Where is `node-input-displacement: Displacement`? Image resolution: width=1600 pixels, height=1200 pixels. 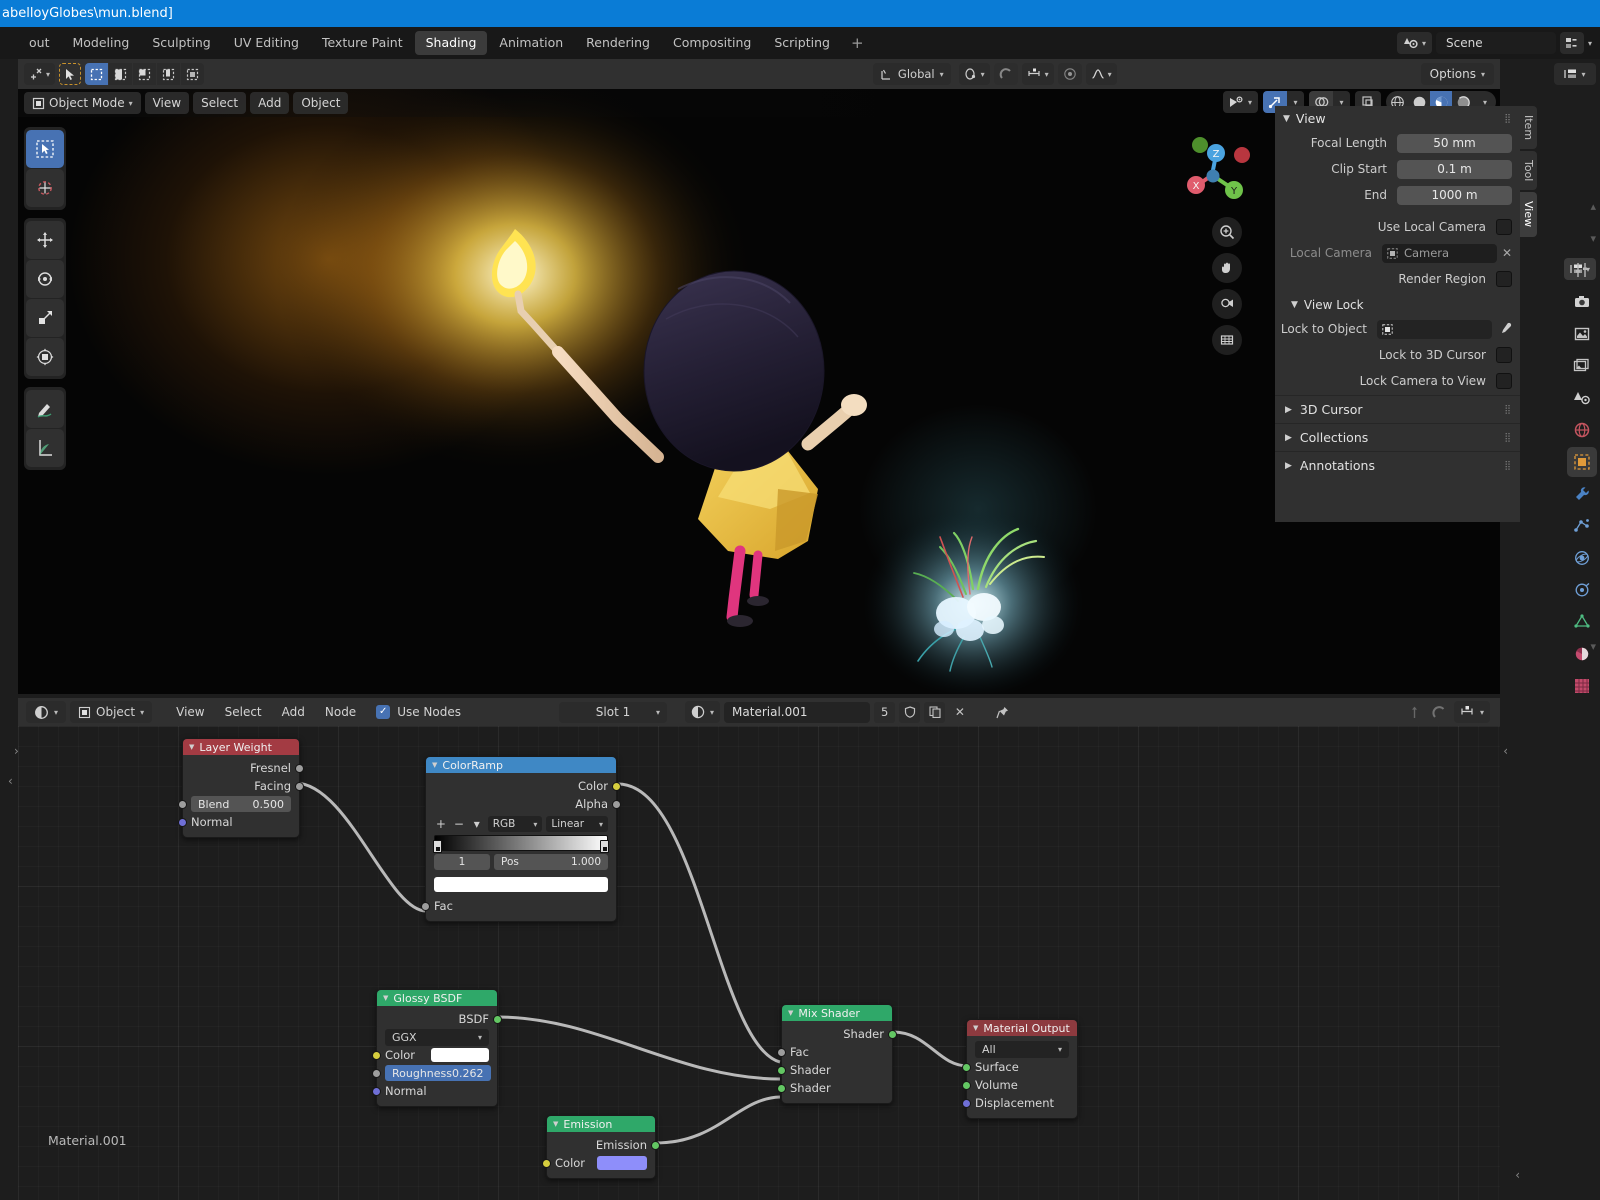 node-input-displacement: Displacement is located at coordinates (1019, 1103).